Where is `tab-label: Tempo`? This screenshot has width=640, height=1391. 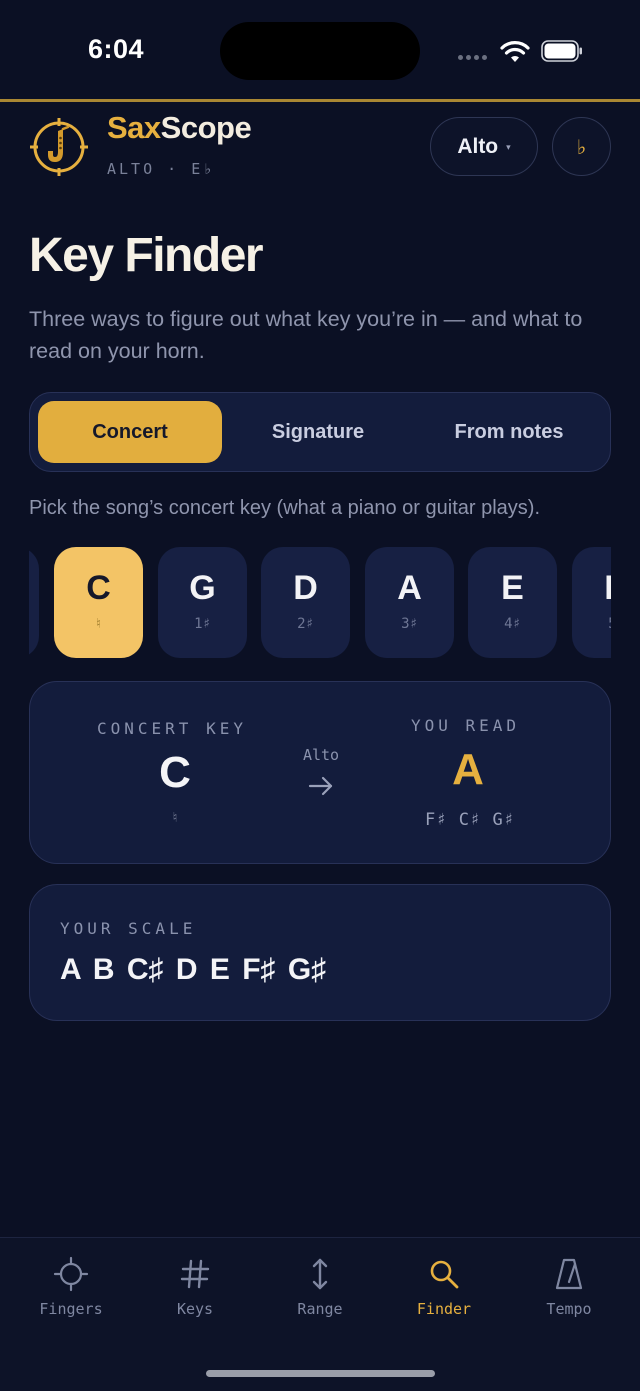
tab-label: Tempo is located at coordinates (569, 1309).